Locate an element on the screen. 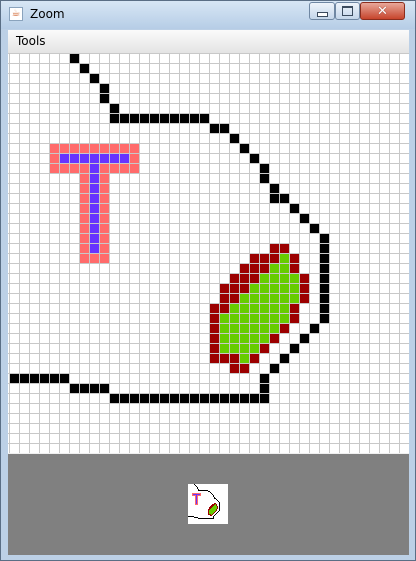 This screenshot has height=561, width=416. maximize-button is located at coordinates (347, 11).